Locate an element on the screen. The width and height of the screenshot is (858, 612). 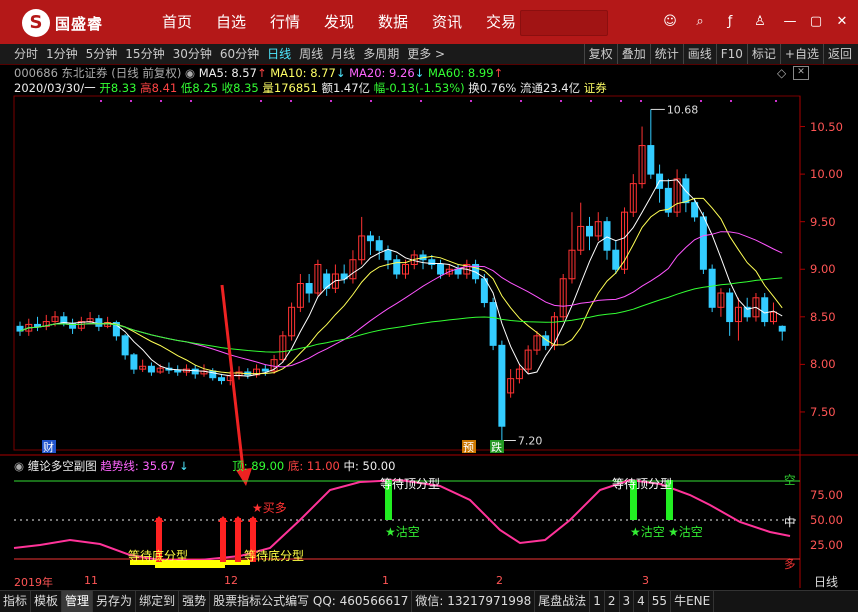
trend-label: 趋势线: 35.67 is located at coordinates (138, 466).